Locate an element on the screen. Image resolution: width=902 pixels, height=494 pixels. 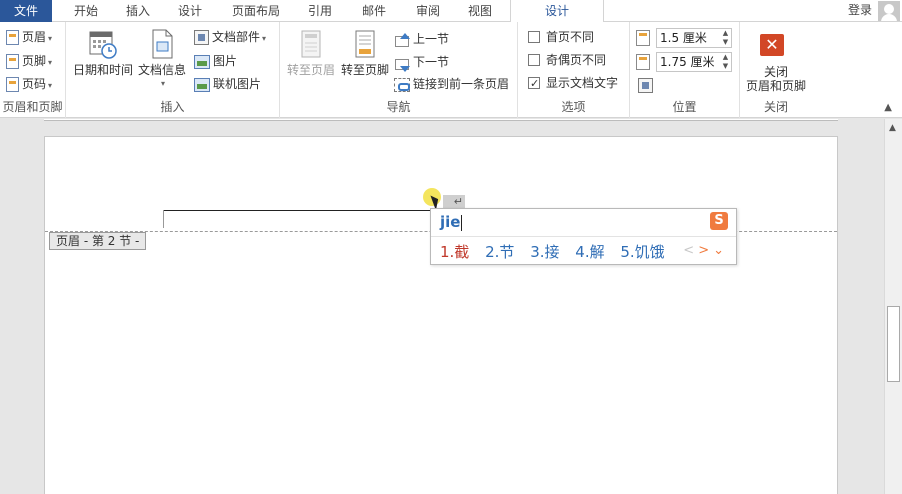
tab-mailings: 邮件 is located at coordinates (374, 11).